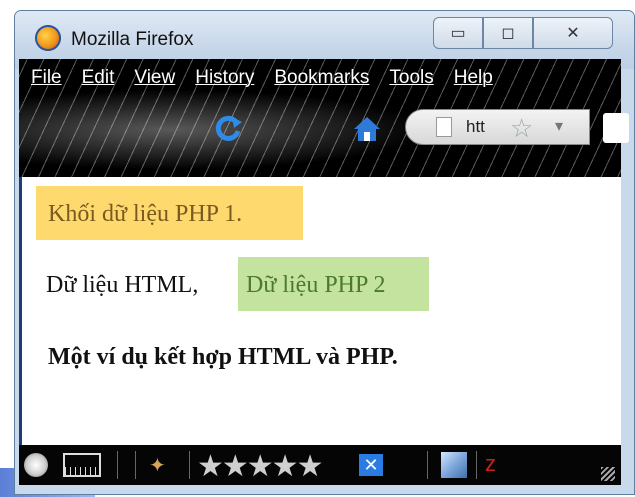  I want to click on status-bar: ✦ ★★★★★ ✕ z, so click(320, 465).